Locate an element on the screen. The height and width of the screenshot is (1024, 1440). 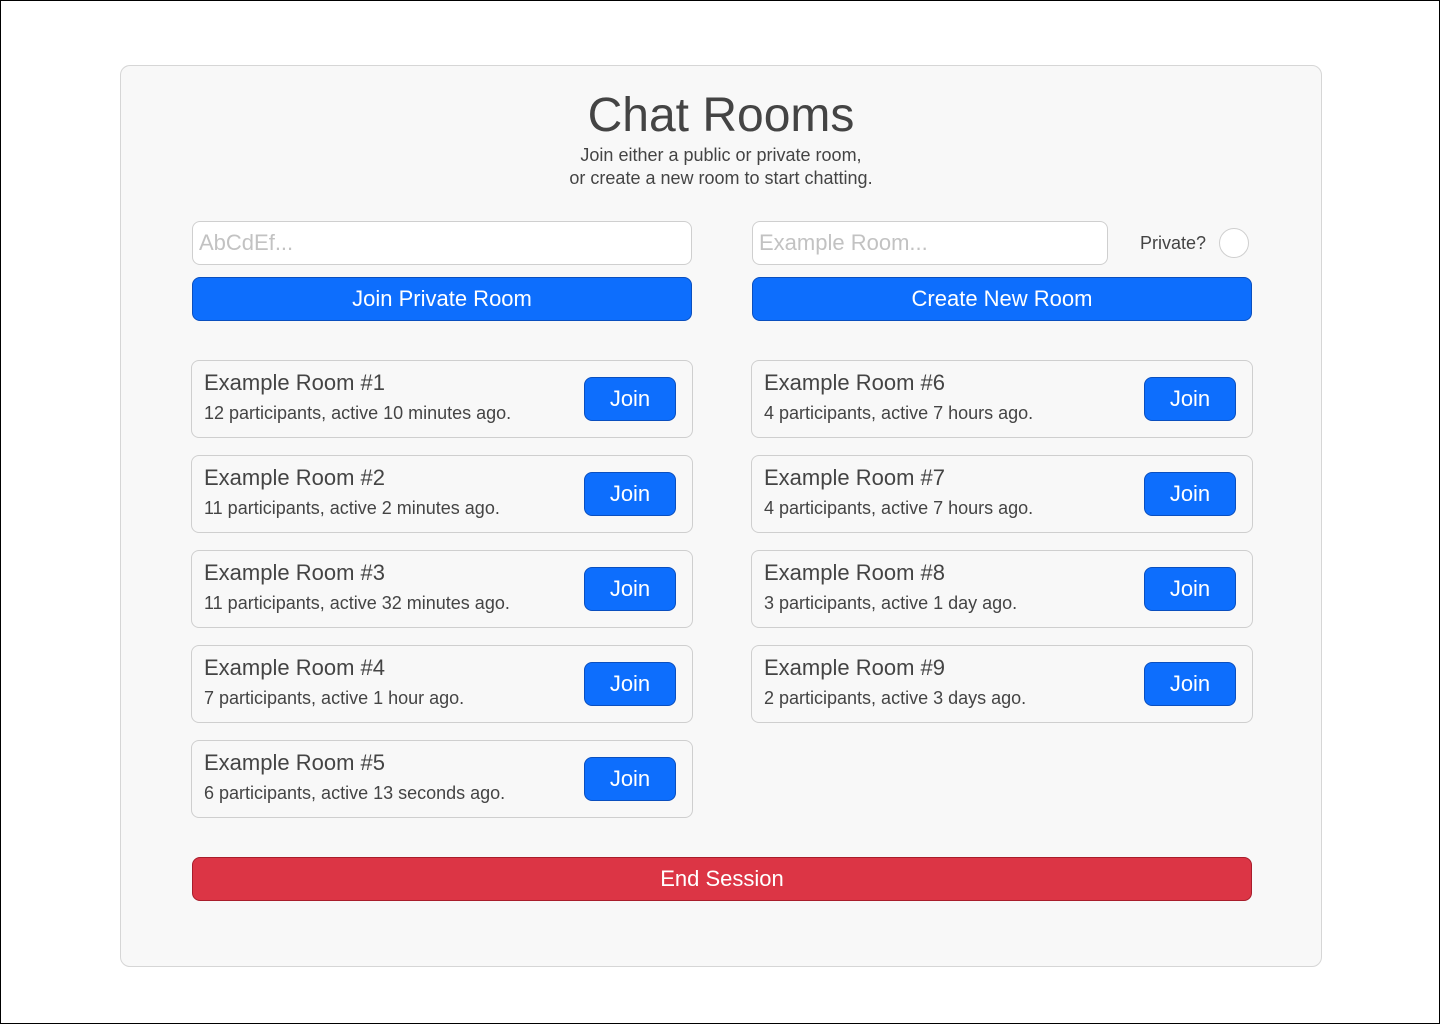
end-session-button: End Session is located at coordinates (722, 879).